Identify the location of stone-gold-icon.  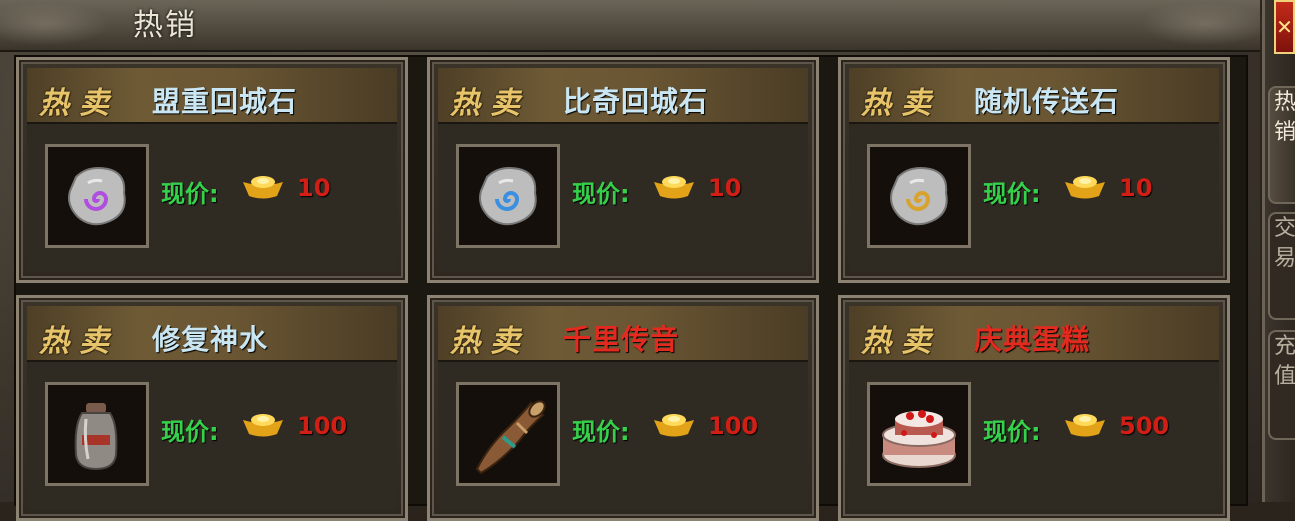
(919, 196).